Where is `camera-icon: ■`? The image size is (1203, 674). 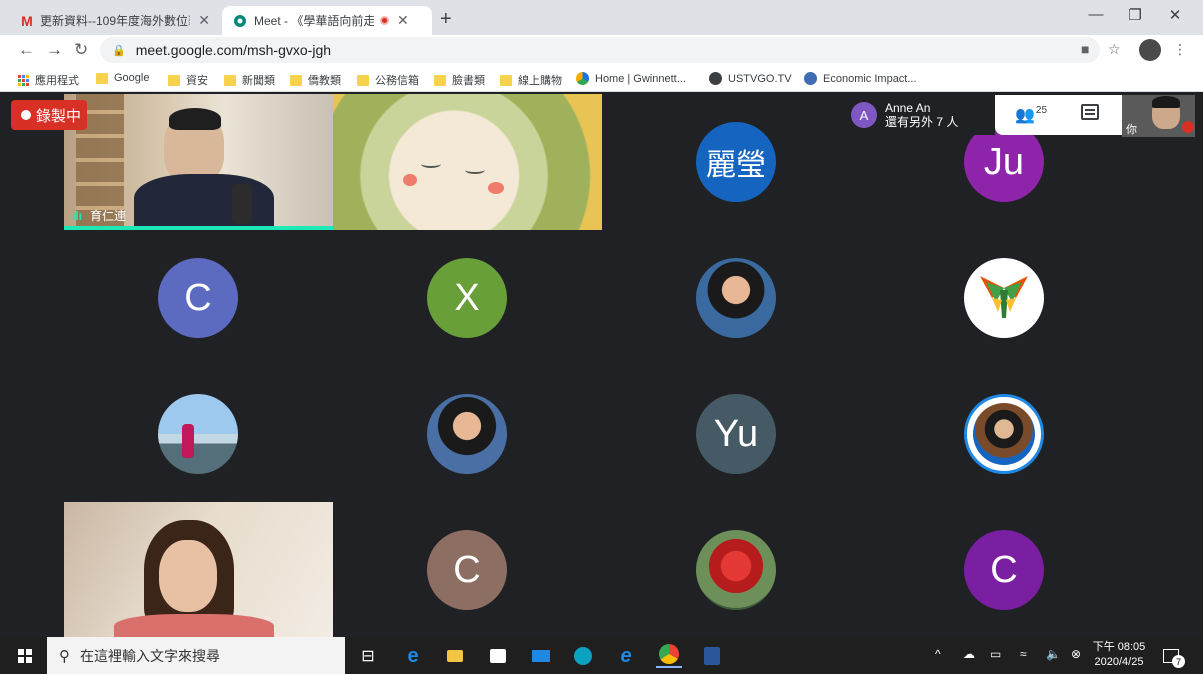 camera-icon: ■ is located at coordinates (1085, 49).